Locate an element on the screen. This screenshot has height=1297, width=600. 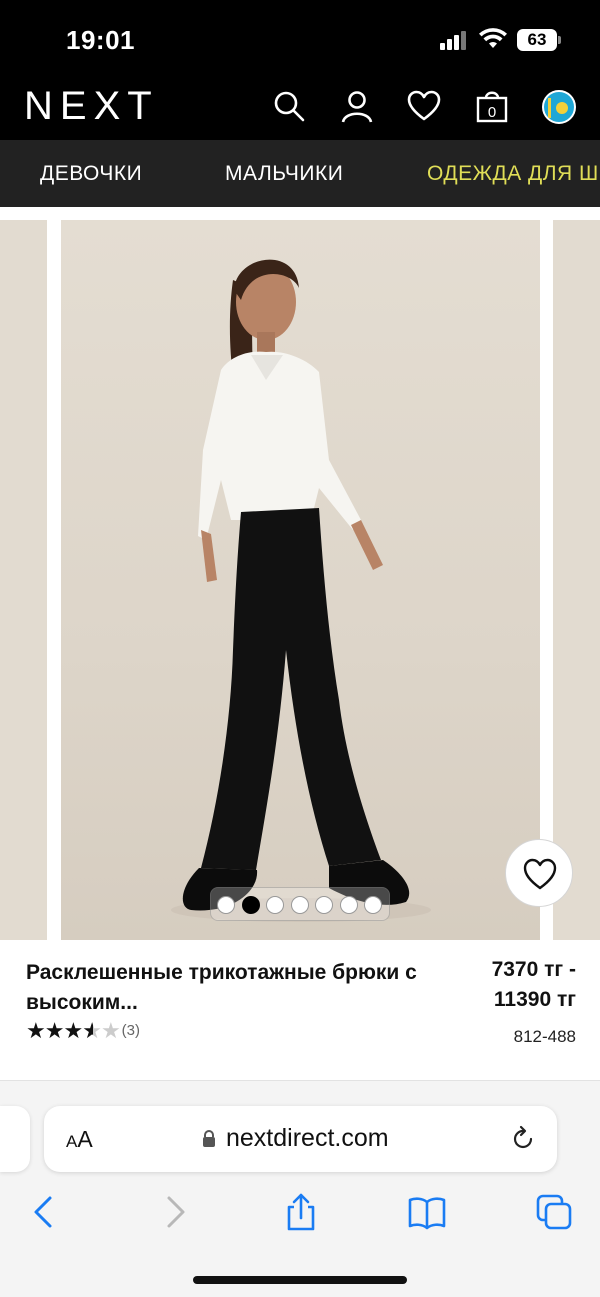
bookmarks-icon is located at coordinates (427, 1212).